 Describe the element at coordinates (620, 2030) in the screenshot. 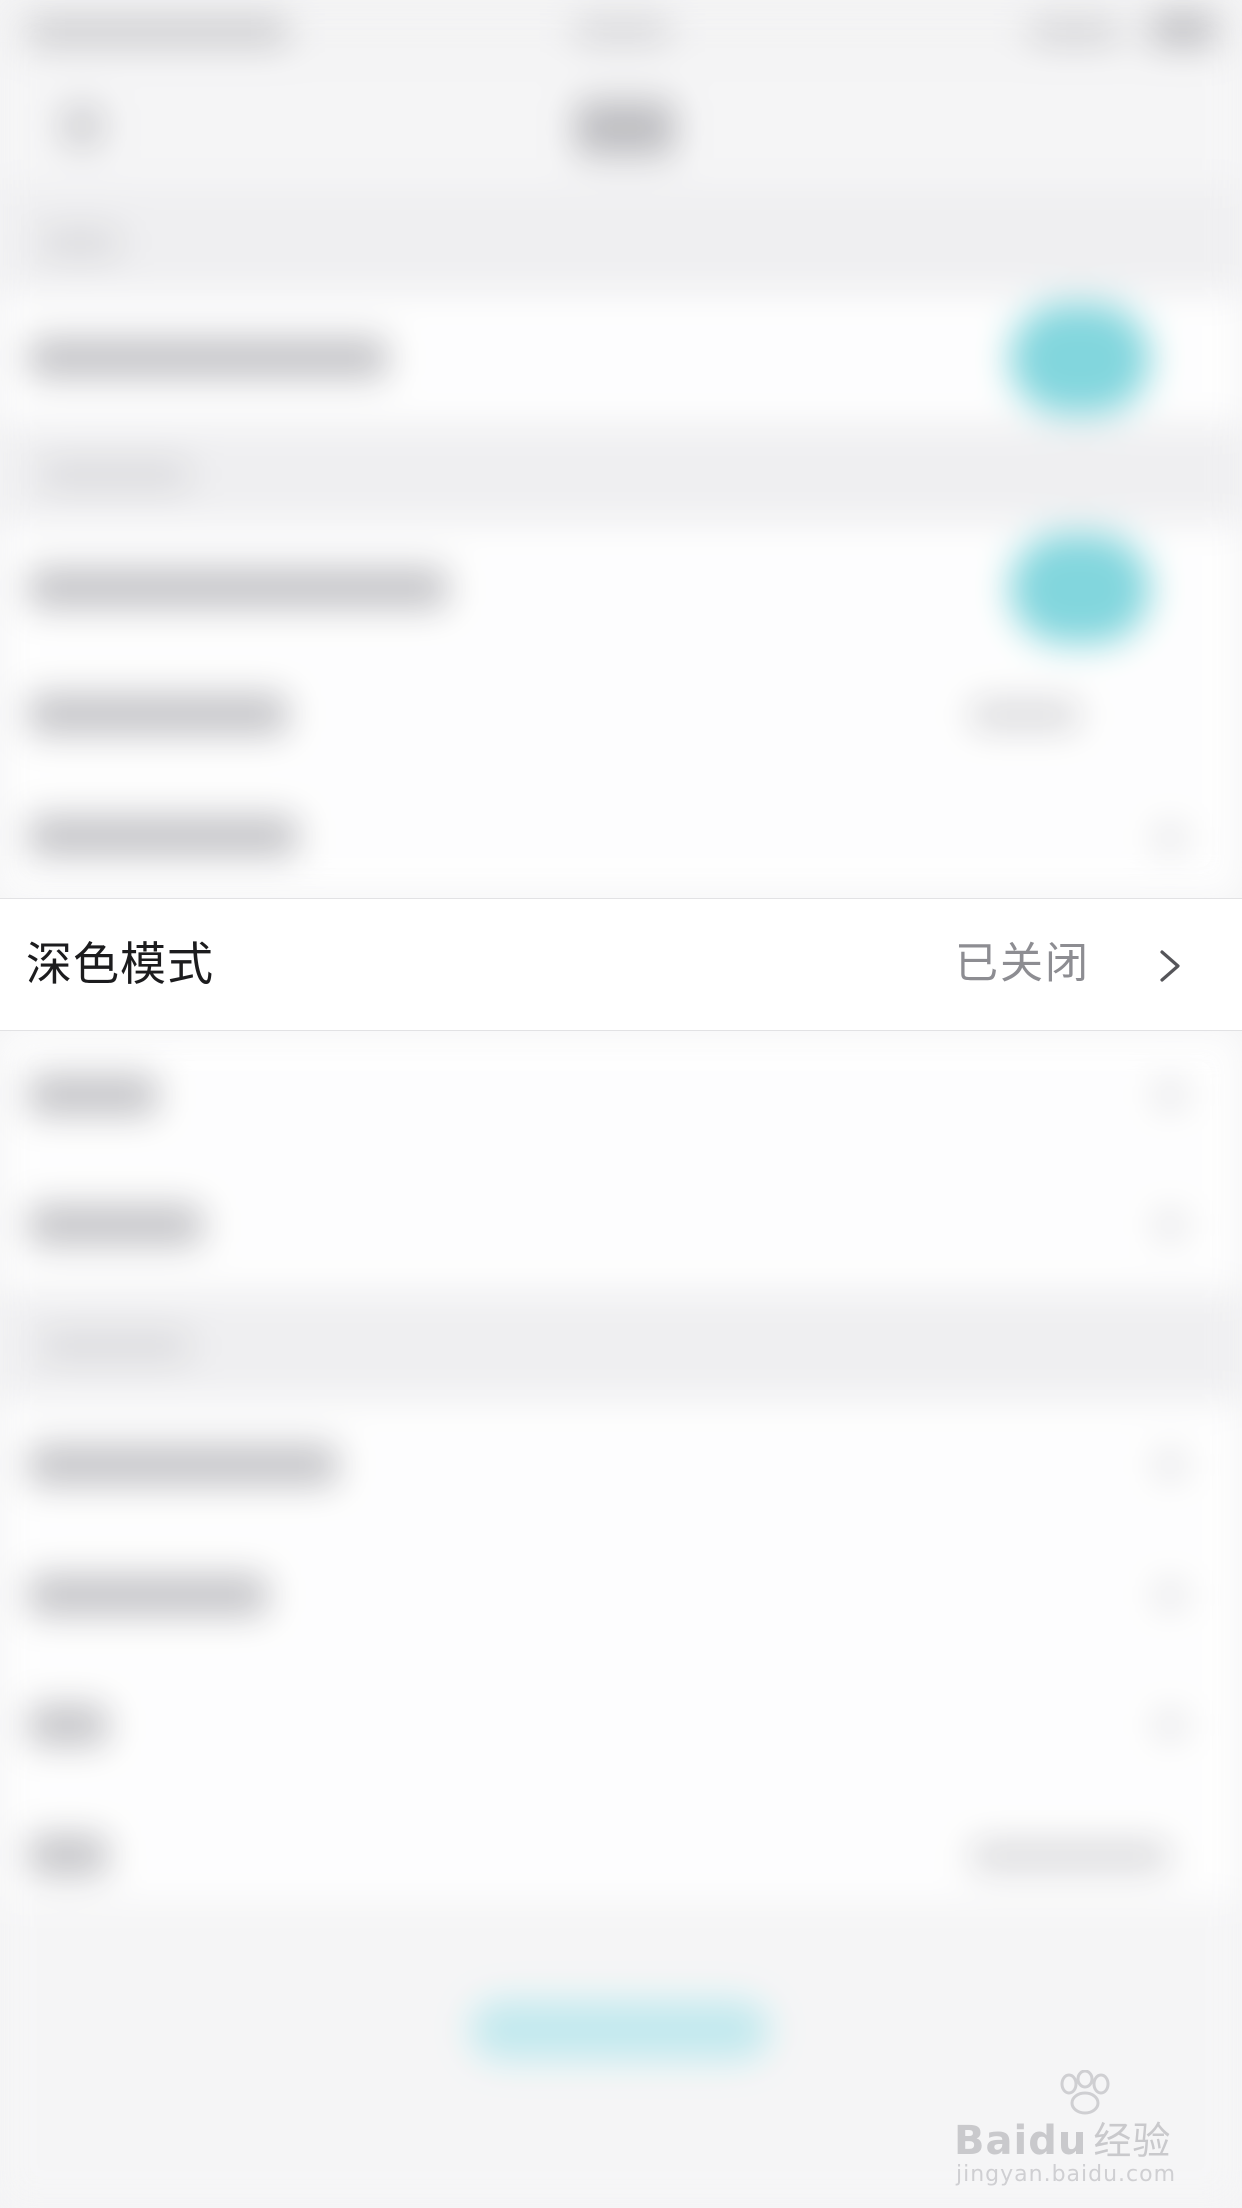

I see `bottom-action-button` at that location.